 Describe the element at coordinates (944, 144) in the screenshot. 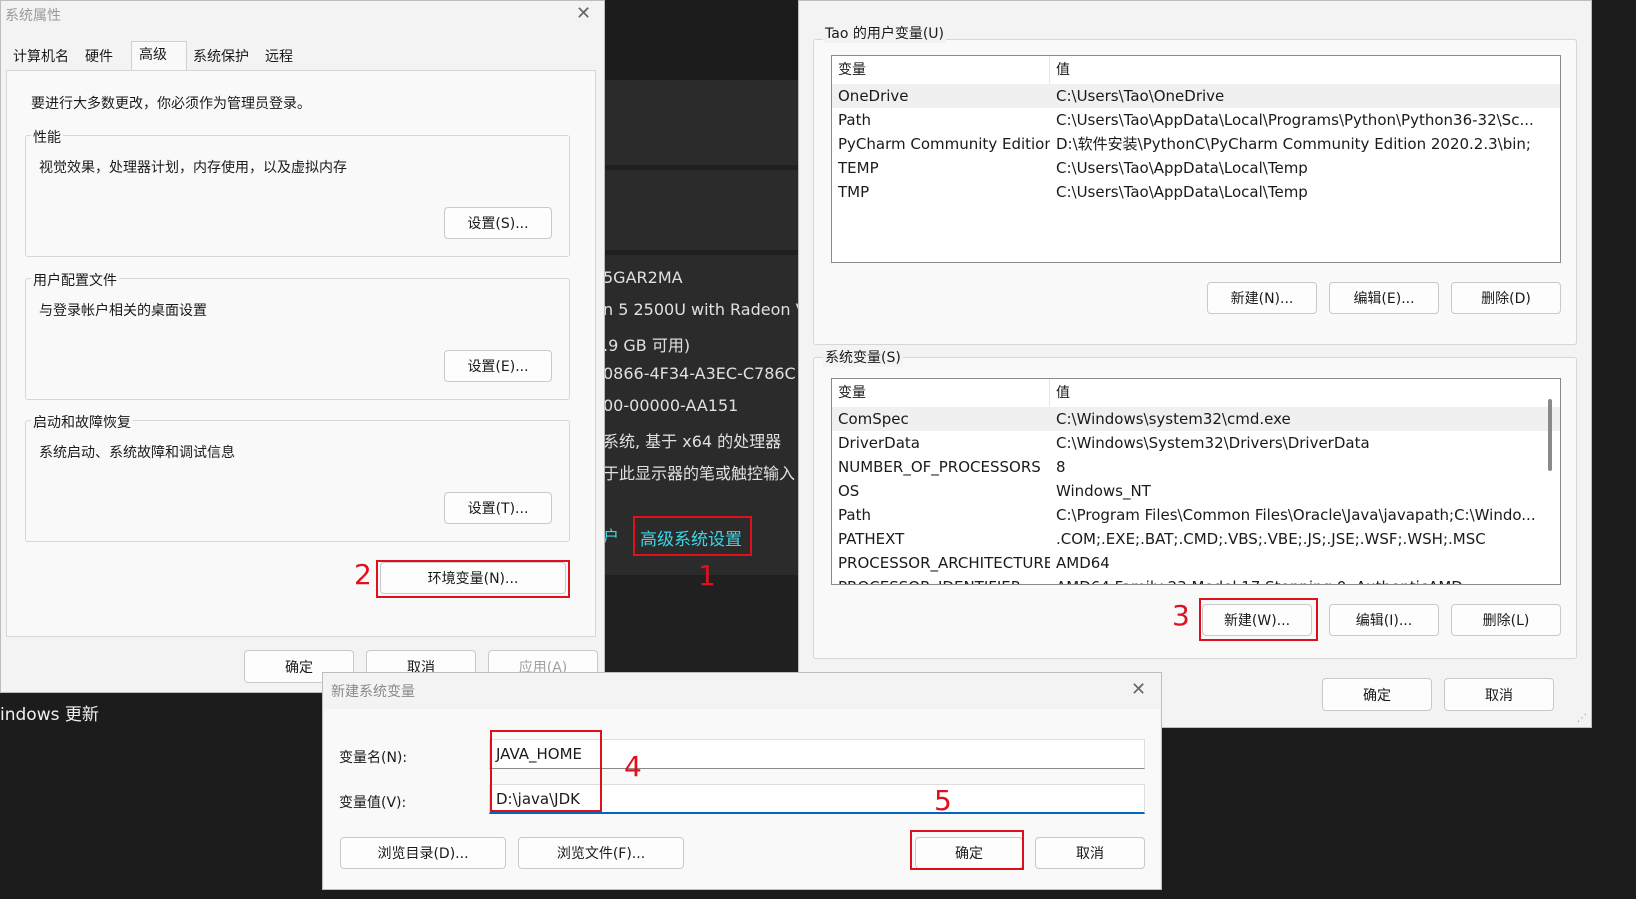

I see `variable-name: PyCharm Community Edition` at that location.